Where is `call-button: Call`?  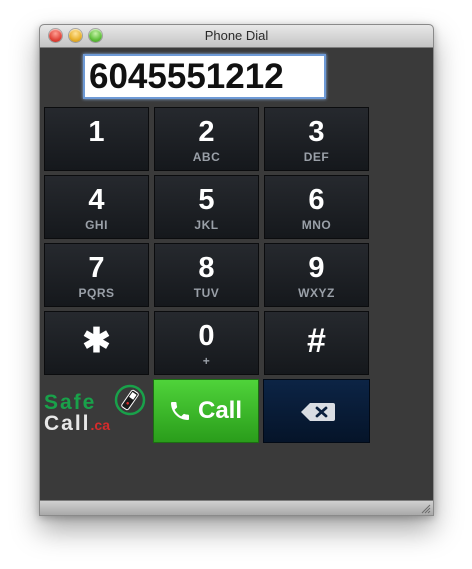 call-button: Call is located at coordinates (206, 411).